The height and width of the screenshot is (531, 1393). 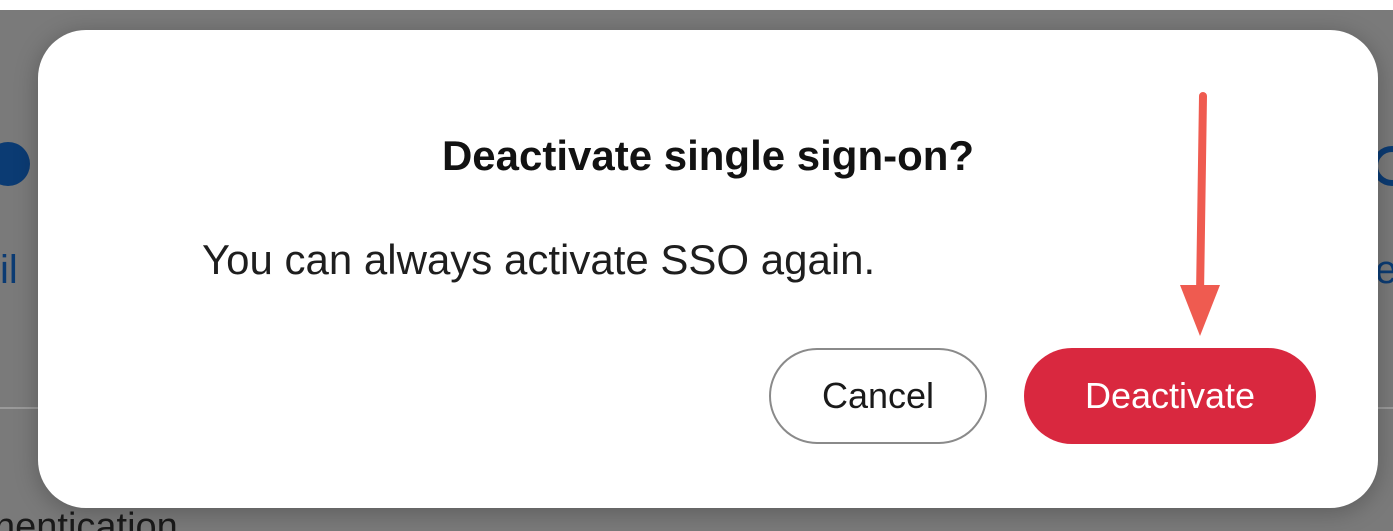 What do you see at coordinates (20, 408) in the screenshot?
I see `background-divider` at bounding box center [20, 408].